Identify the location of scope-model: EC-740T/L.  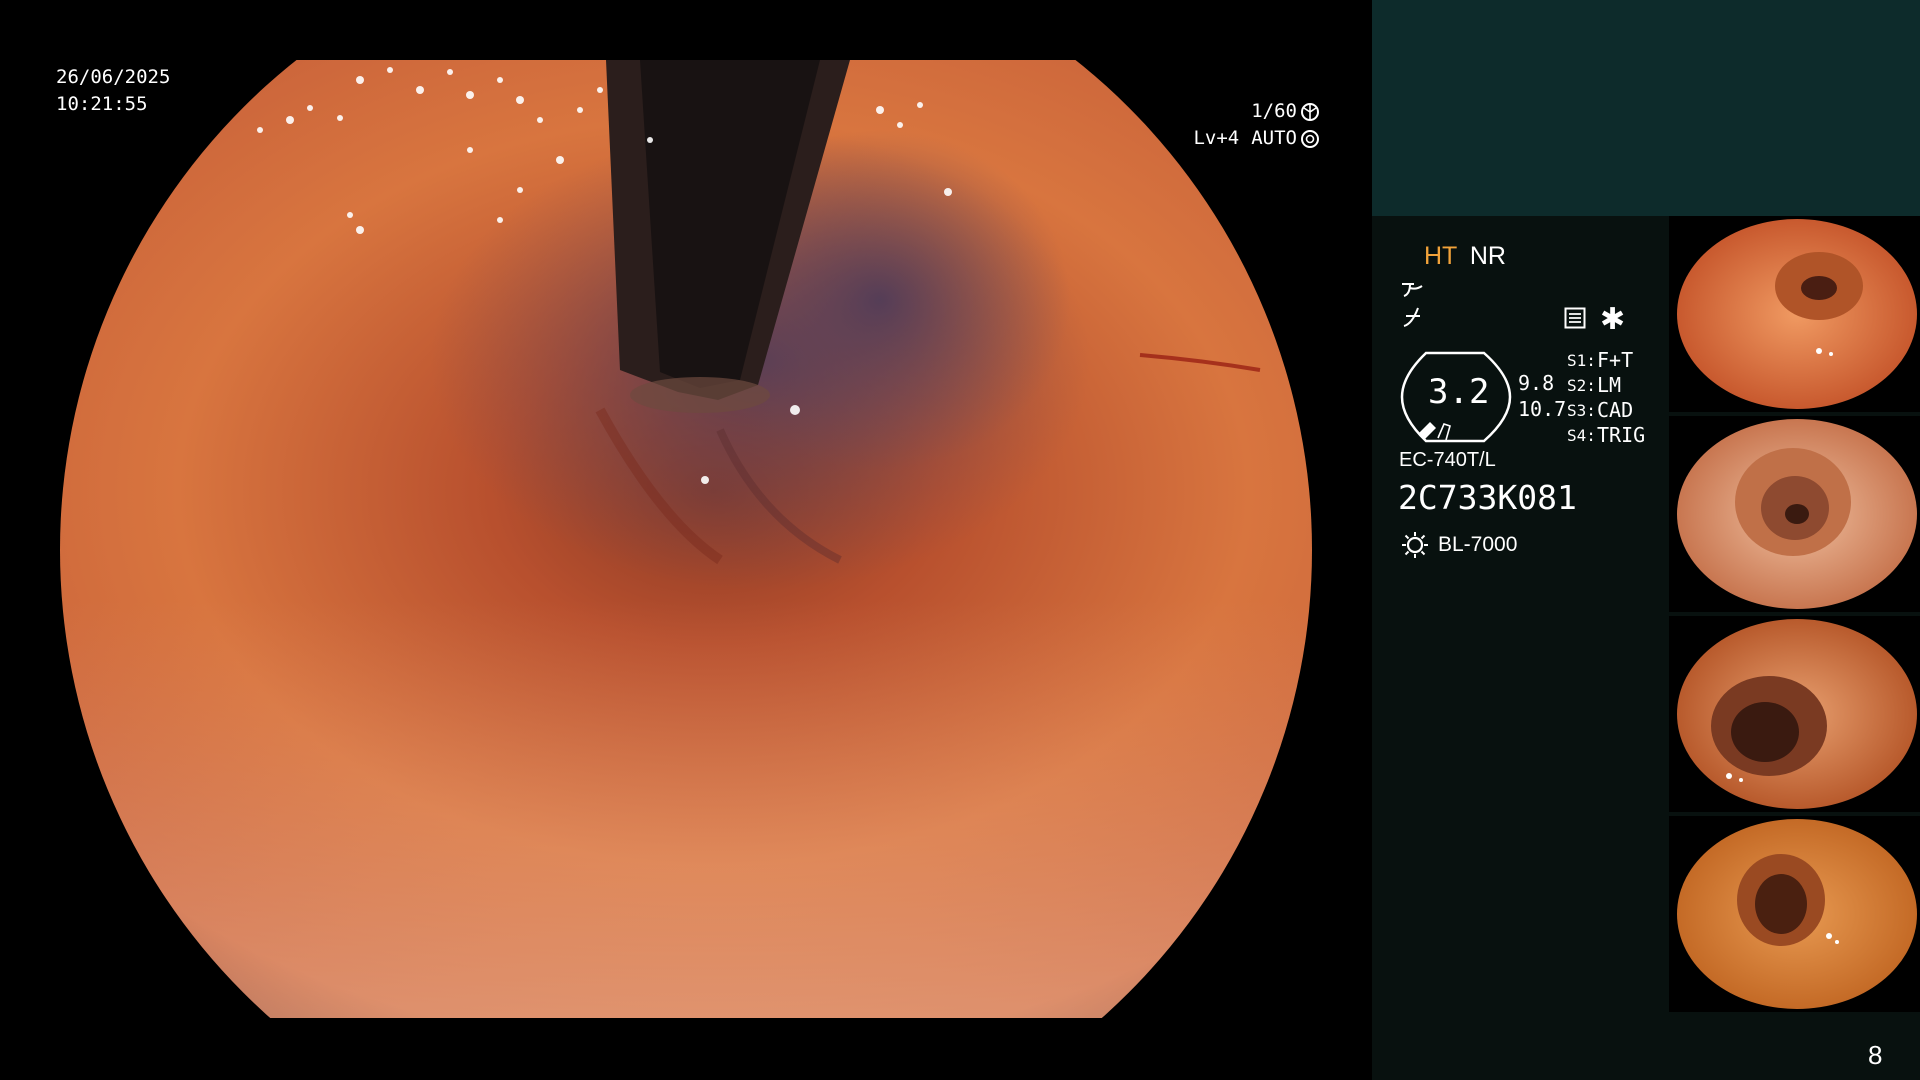
(1447, 460).